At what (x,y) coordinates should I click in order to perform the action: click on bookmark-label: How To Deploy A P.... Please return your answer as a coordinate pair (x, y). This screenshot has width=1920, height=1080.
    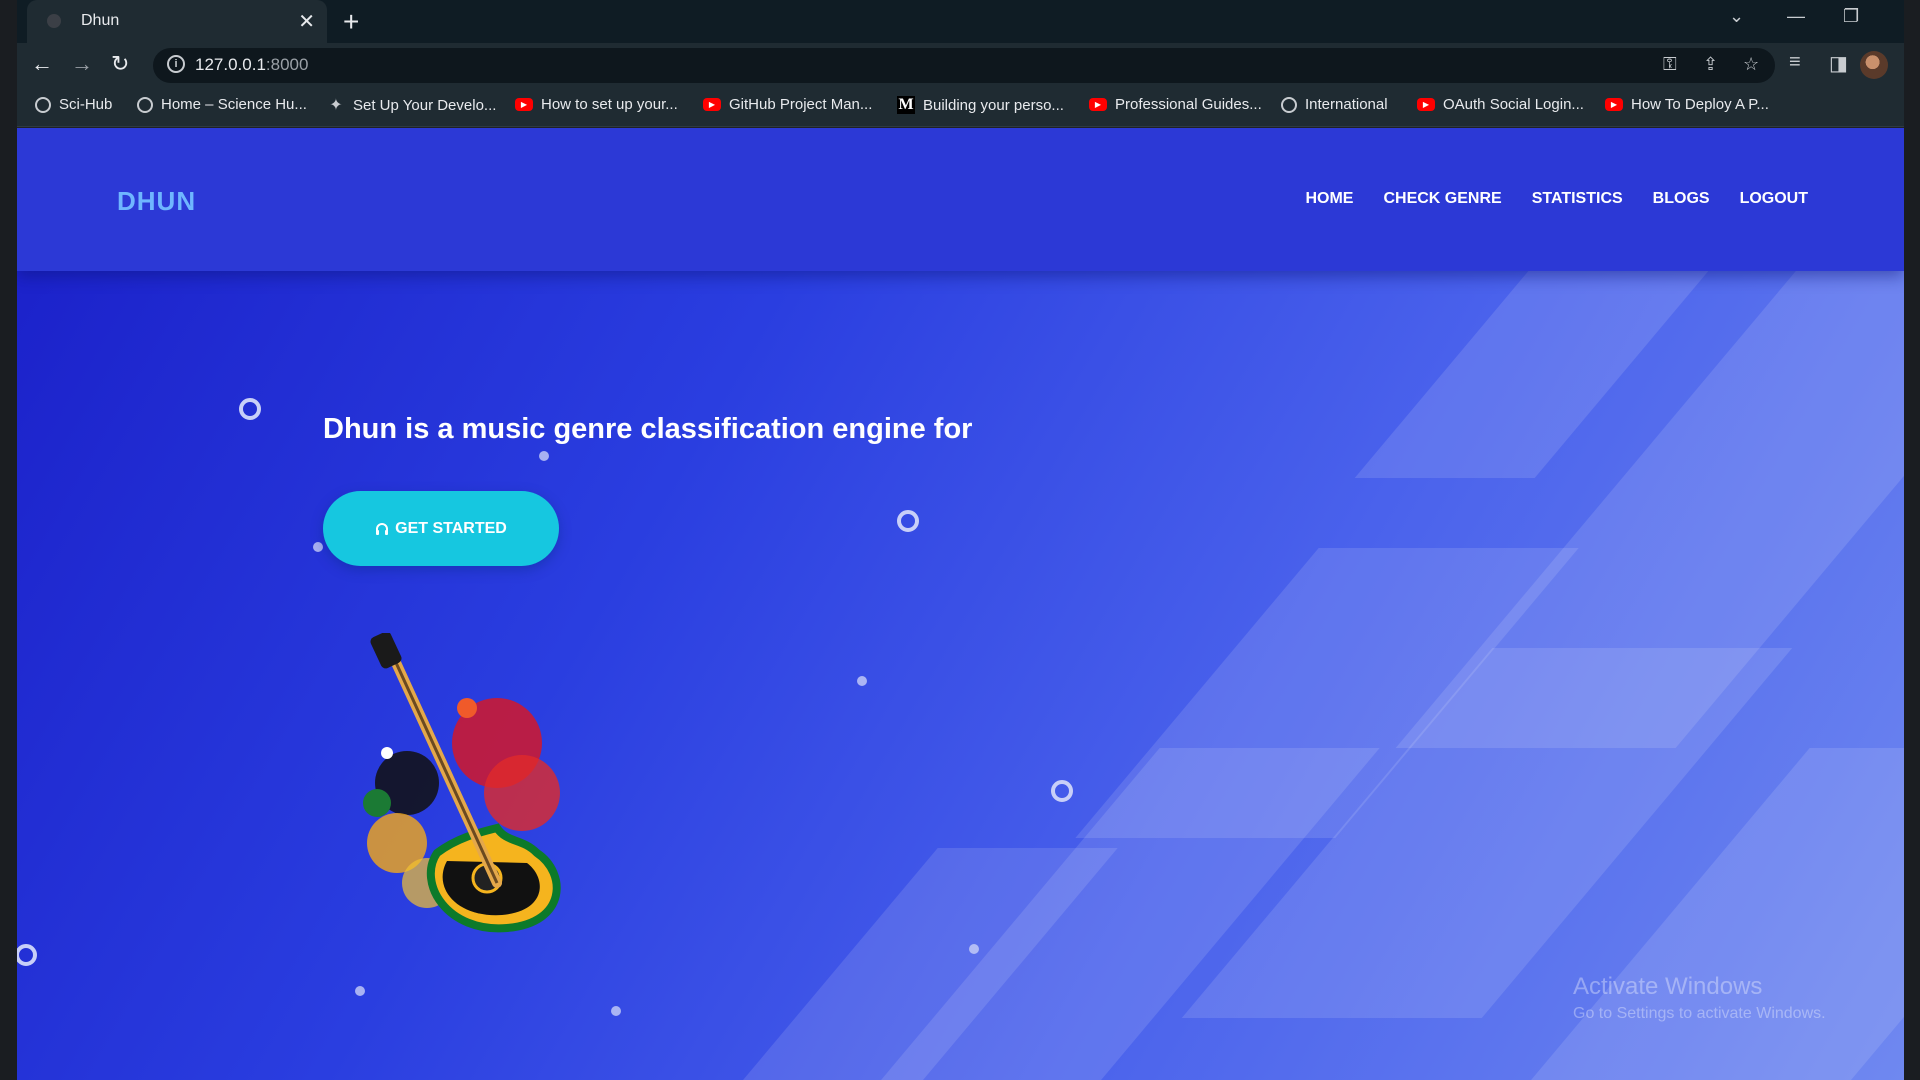
    Looking at the image, I should click on (1700, 104).